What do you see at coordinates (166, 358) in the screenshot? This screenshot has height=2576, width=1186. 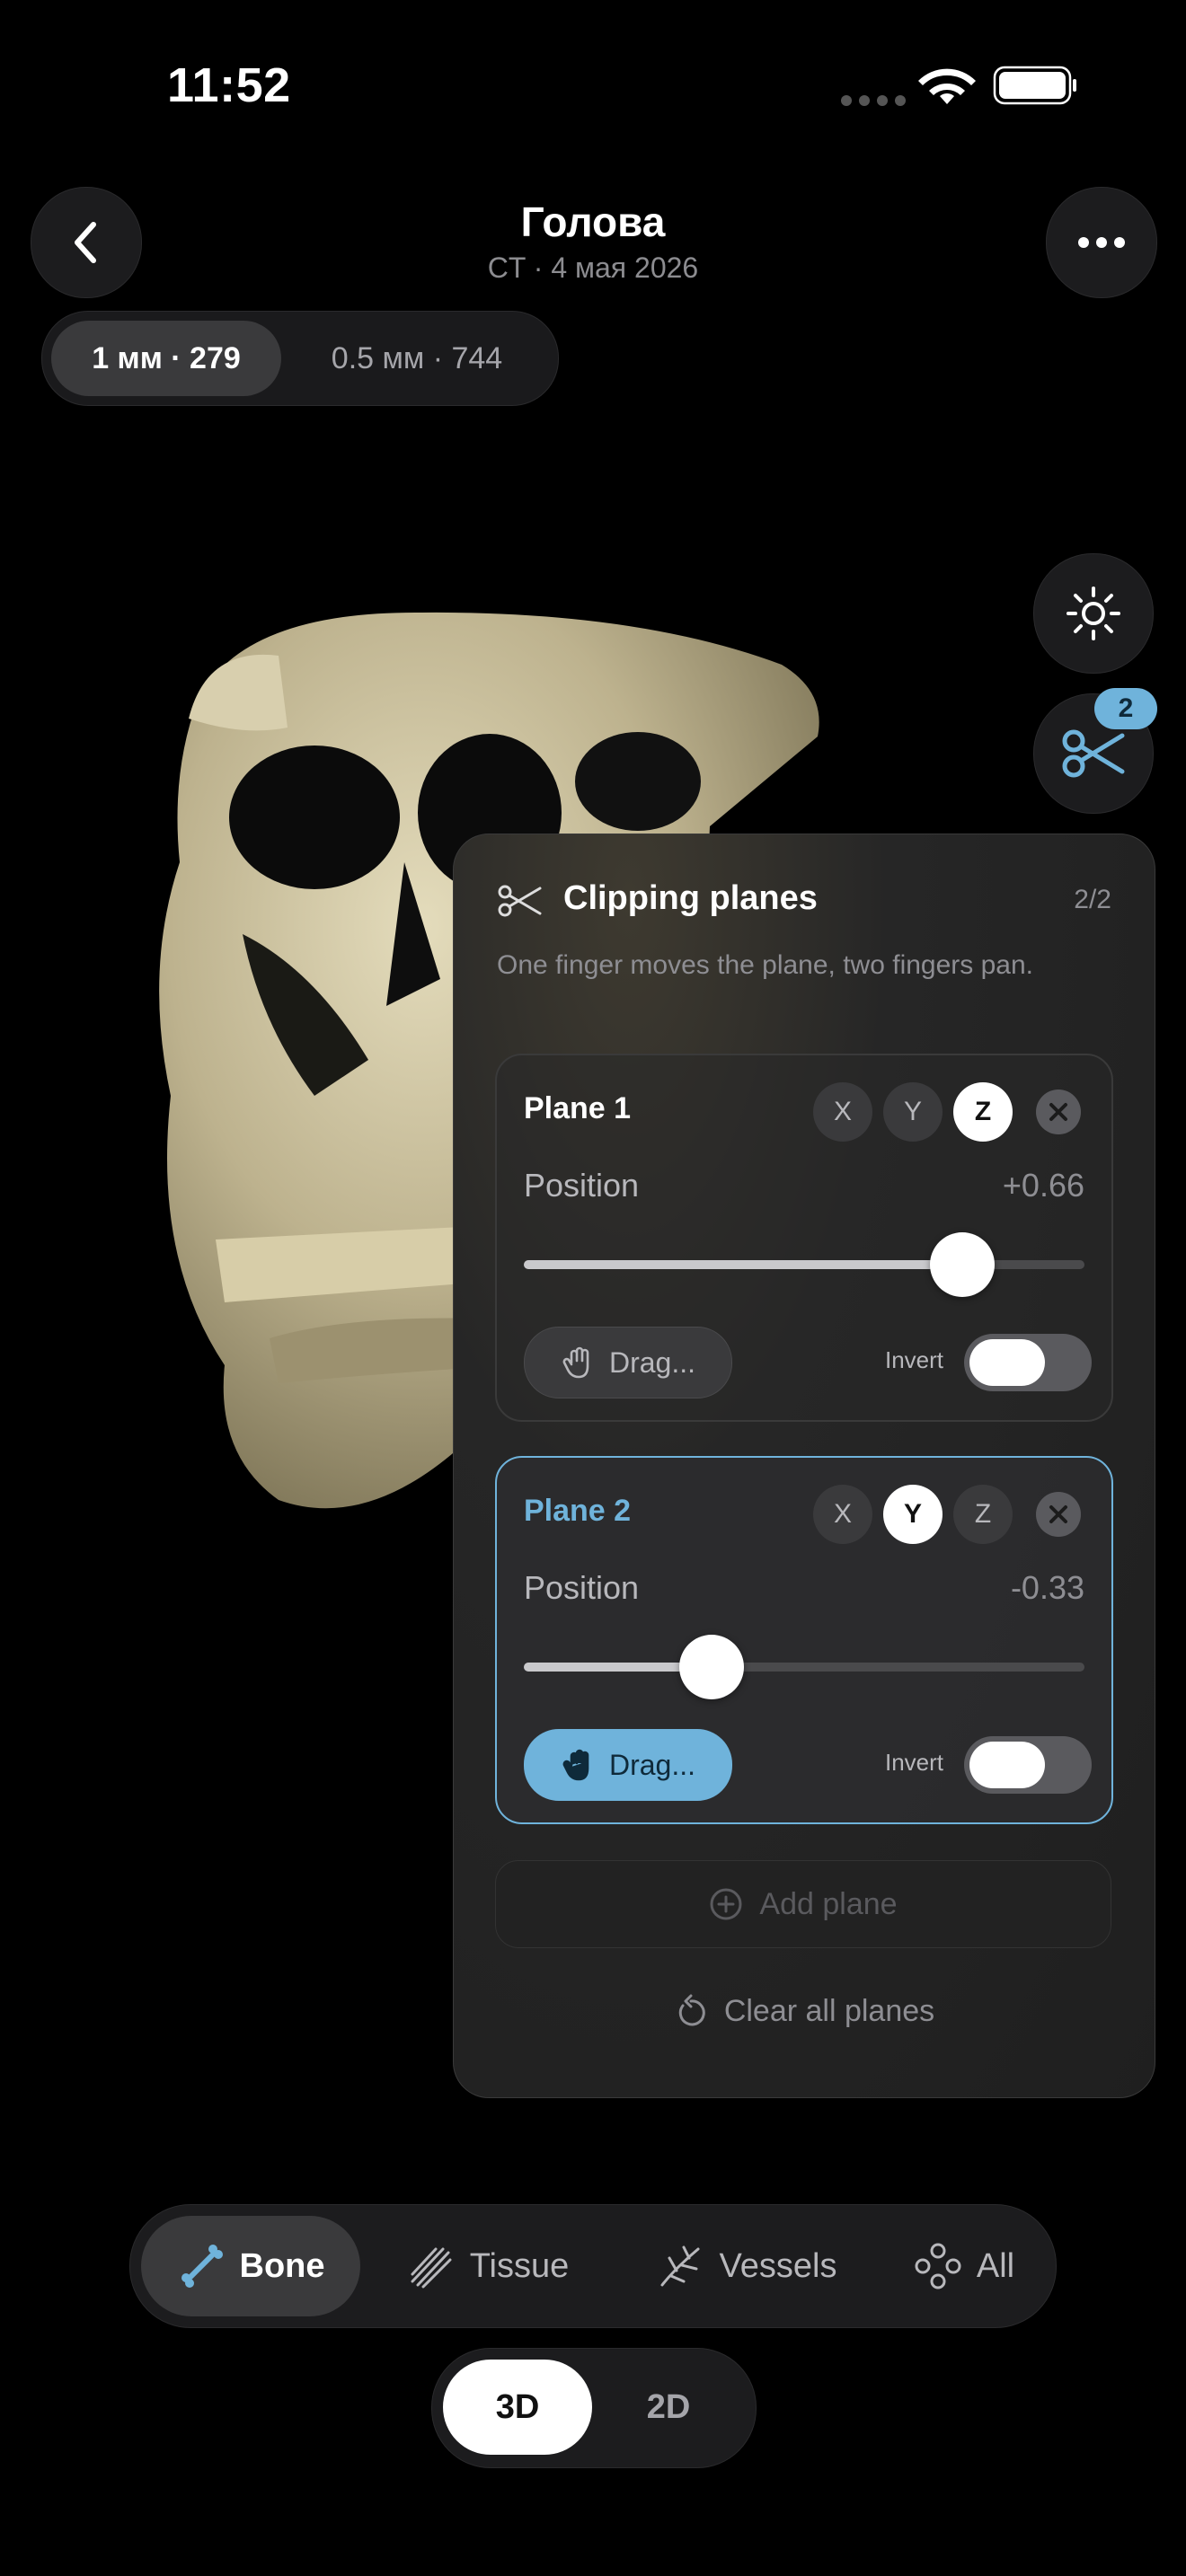 I see `resolution-option-1mm: 1 мм · 279` at bounding box center [166, 358].